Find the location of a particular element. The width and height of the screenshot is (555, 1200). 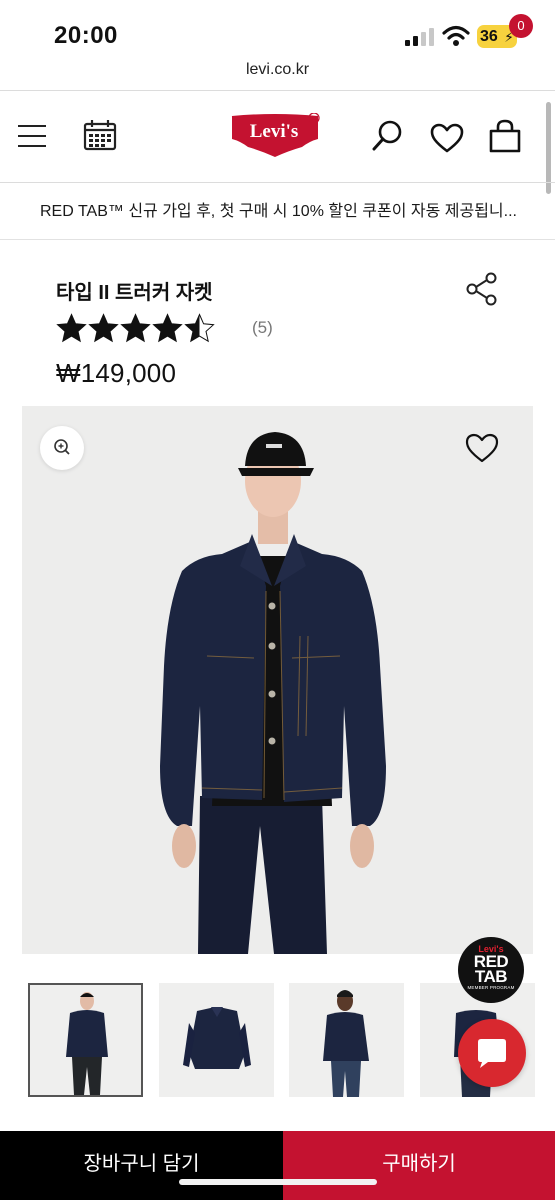

product-title: 타입 II 트러커 자켓 is located at coordinates (134, 293).